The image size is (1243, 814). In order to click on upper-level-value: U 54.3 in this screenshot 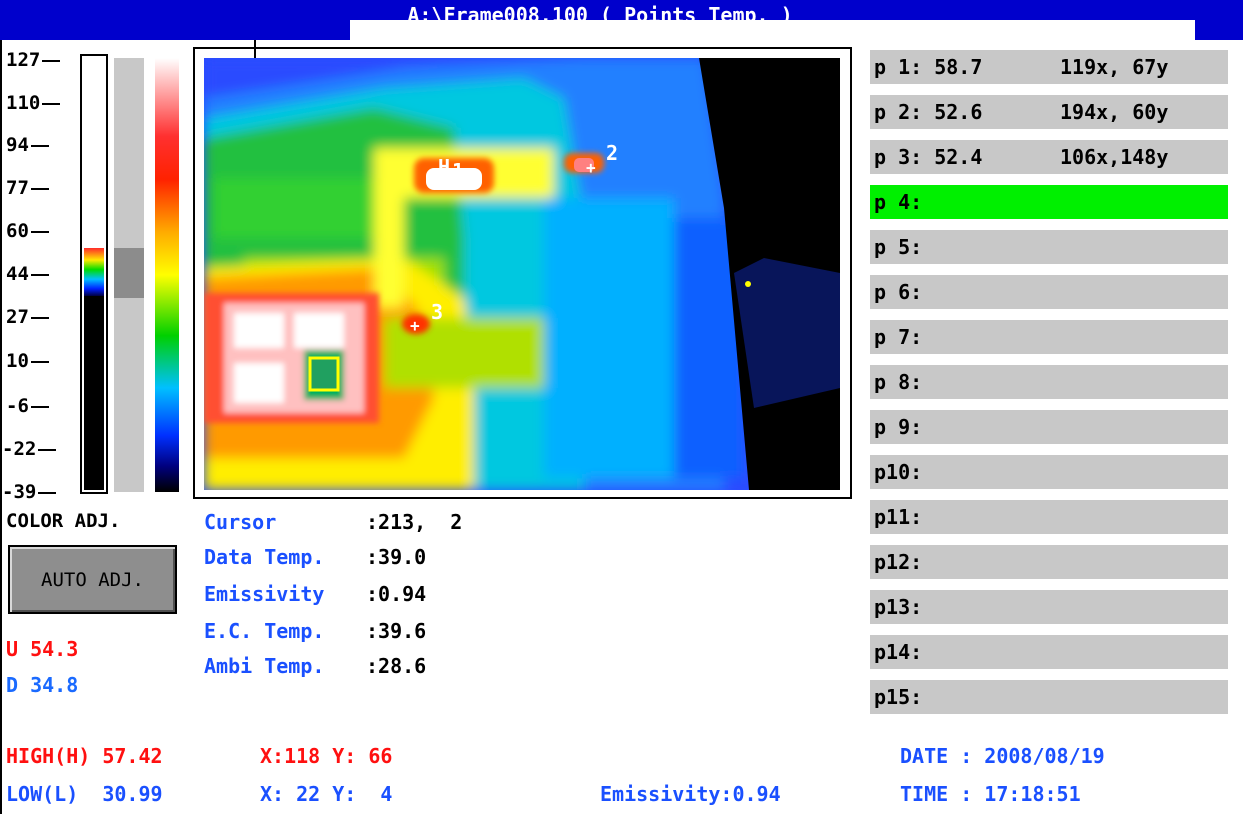, I will do `click(42, 649)`.